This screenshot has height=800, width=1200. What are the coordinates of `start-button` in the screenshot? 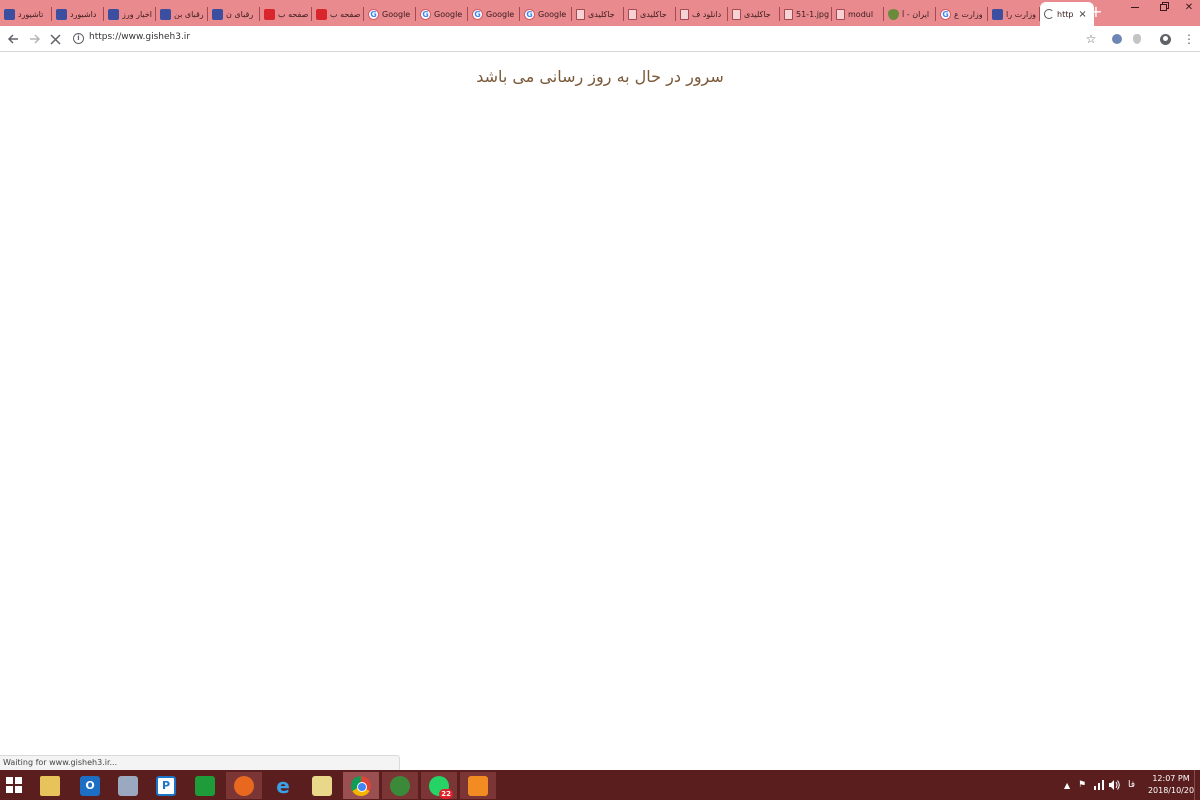 It's located at (14, 785).